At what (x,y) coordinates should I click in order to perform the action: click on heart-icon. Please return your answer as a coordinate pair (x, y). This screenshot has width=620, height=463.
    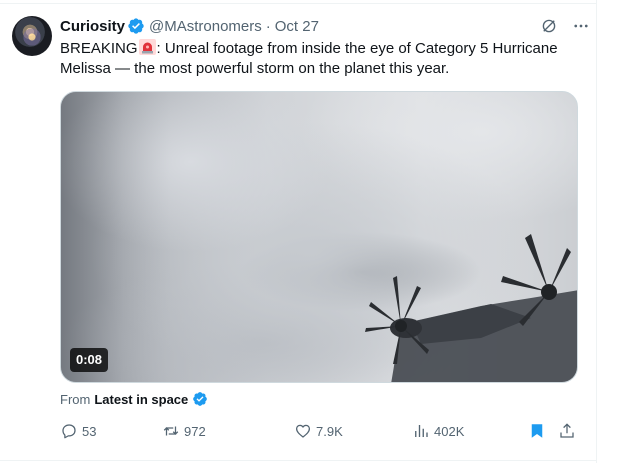
    Looking at the image, I should click on (303, 431).